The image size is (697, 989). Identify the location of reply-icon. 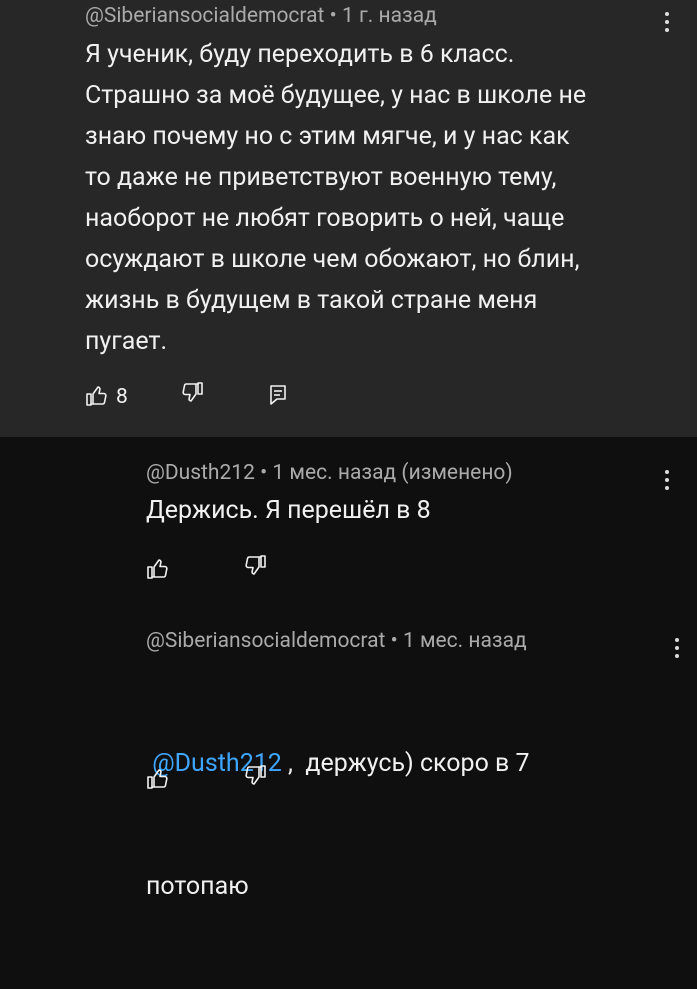
(278, 395).